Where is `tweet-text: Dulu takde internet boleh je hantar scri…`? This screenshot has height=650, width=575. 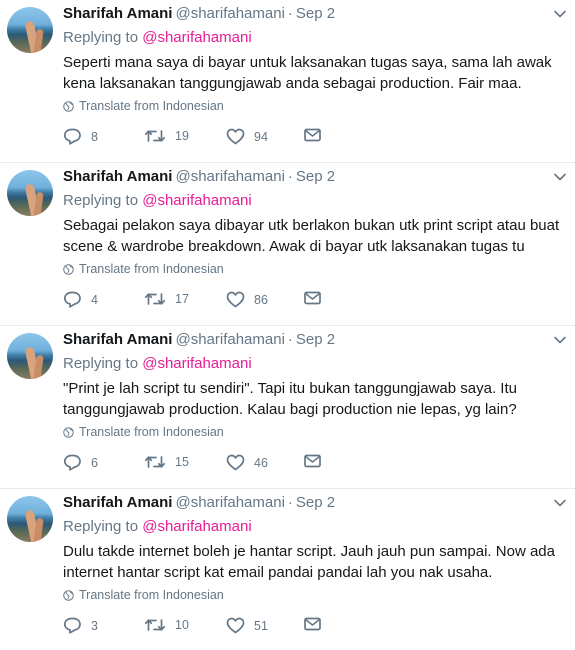
tweet-text: Dulu takde internet boleh je hantar scri… is located at coordinates (309, 562).